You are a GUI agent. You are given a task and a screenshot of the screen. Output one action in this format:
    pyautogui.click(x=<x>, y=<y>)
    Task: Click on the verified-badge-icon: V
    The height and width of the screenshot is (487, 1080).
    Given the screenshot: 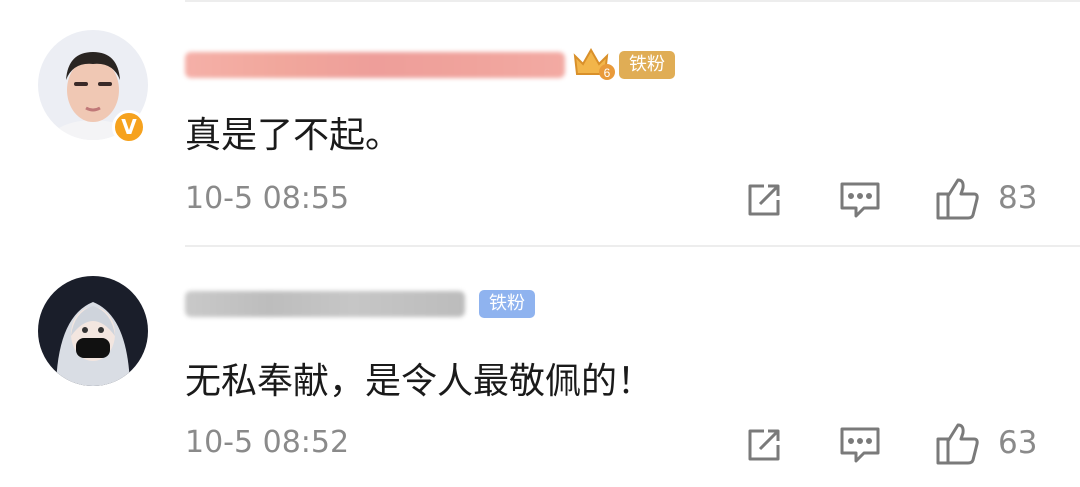 What is the action you would take?
    pyautogui.click(x=129, y=127)
    